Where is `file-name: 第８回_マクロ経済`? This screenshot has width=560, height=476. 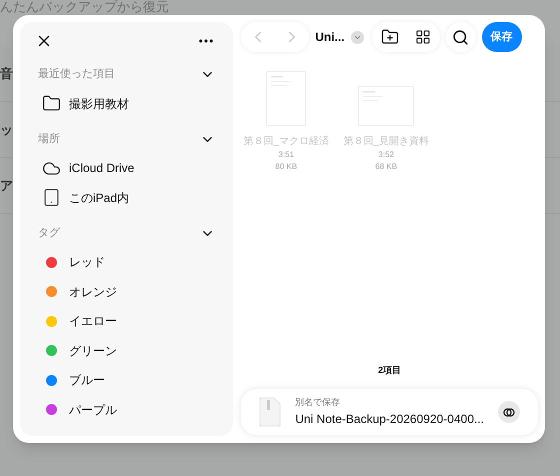 file-name: 第８回_マクロ経済 is located at coordinates (286, 141).